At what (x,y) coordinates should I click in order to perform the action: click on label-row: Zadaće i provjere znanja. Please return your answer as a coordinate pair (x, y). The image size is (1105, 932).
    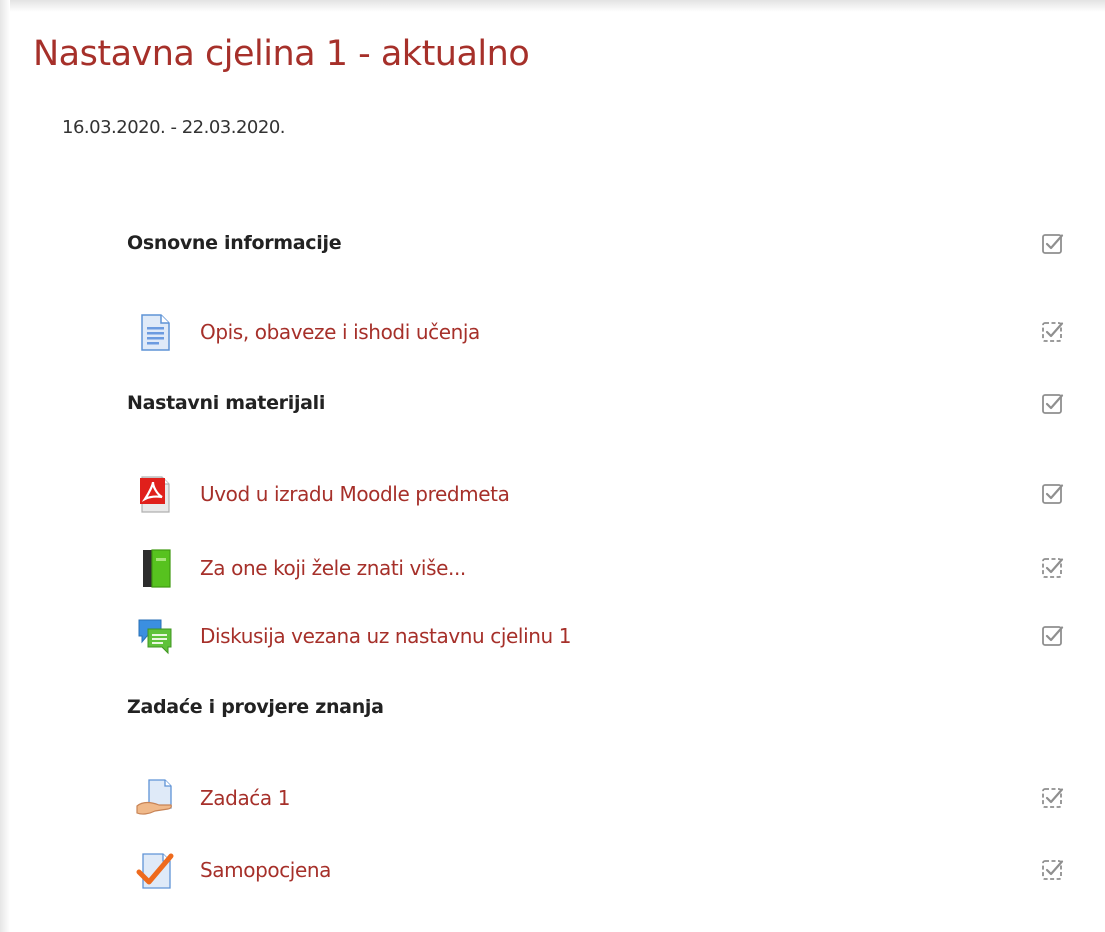
    Looking at the image, I should click on (595, 708).